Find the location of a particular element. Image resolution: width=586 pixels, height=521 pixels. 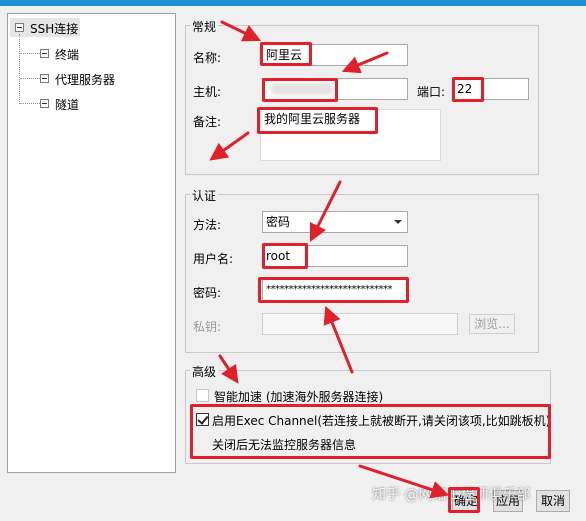

arrow-to-ok is located at coordinates (404, 481).